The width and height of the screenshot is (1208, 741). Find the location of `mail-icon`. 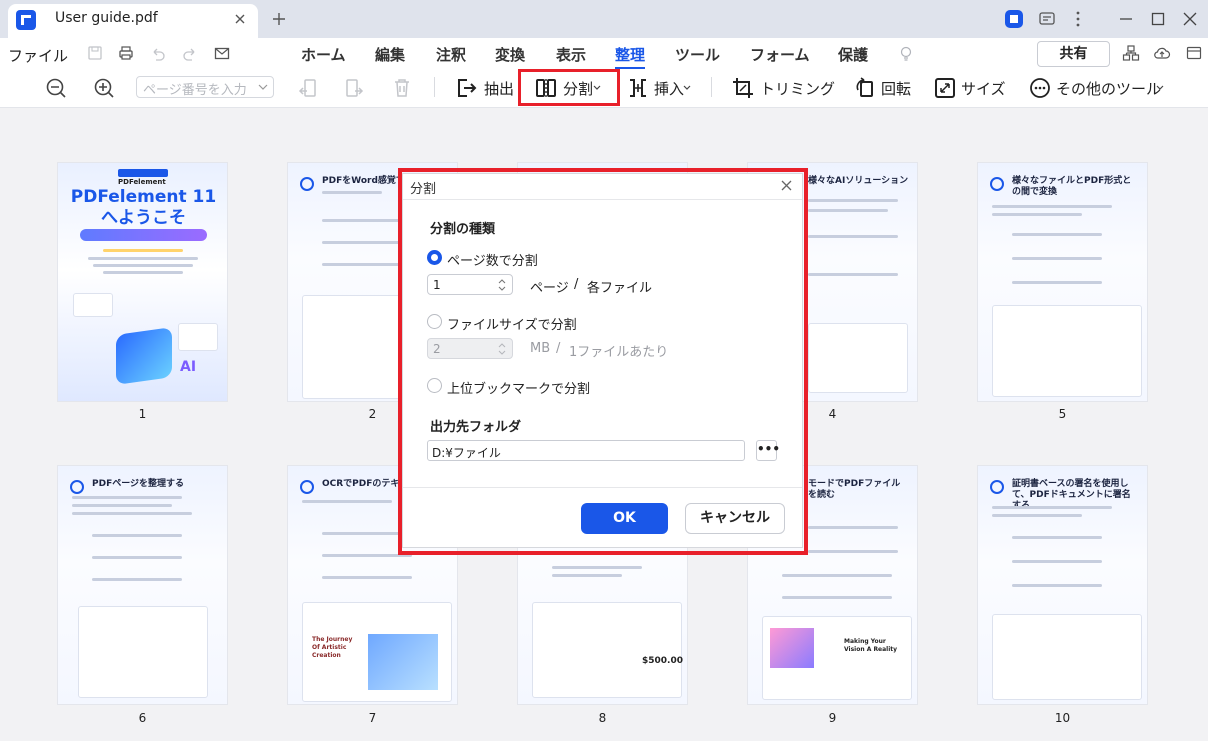

mail-icon is located at coordinates (222, 53).